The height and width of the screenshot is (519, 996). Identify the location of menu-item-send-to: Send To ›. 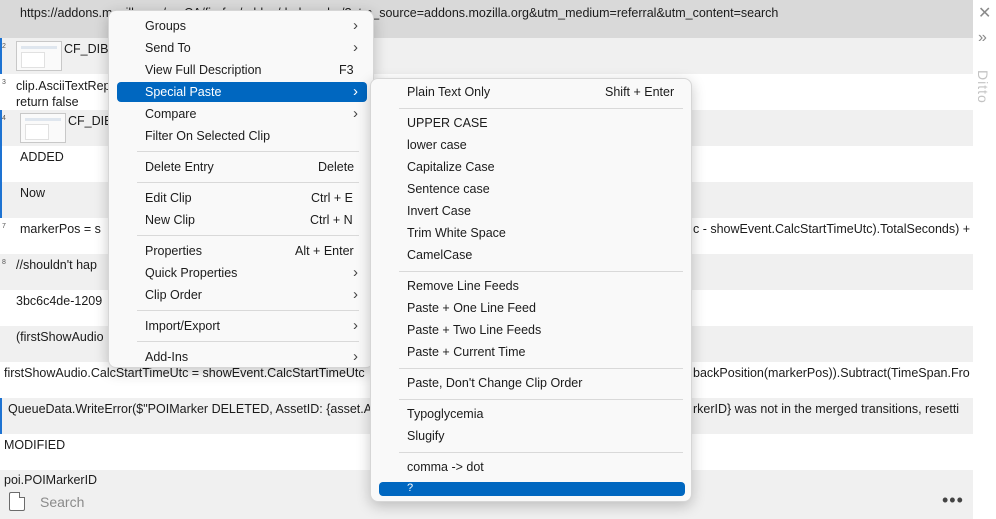
(242, 48).